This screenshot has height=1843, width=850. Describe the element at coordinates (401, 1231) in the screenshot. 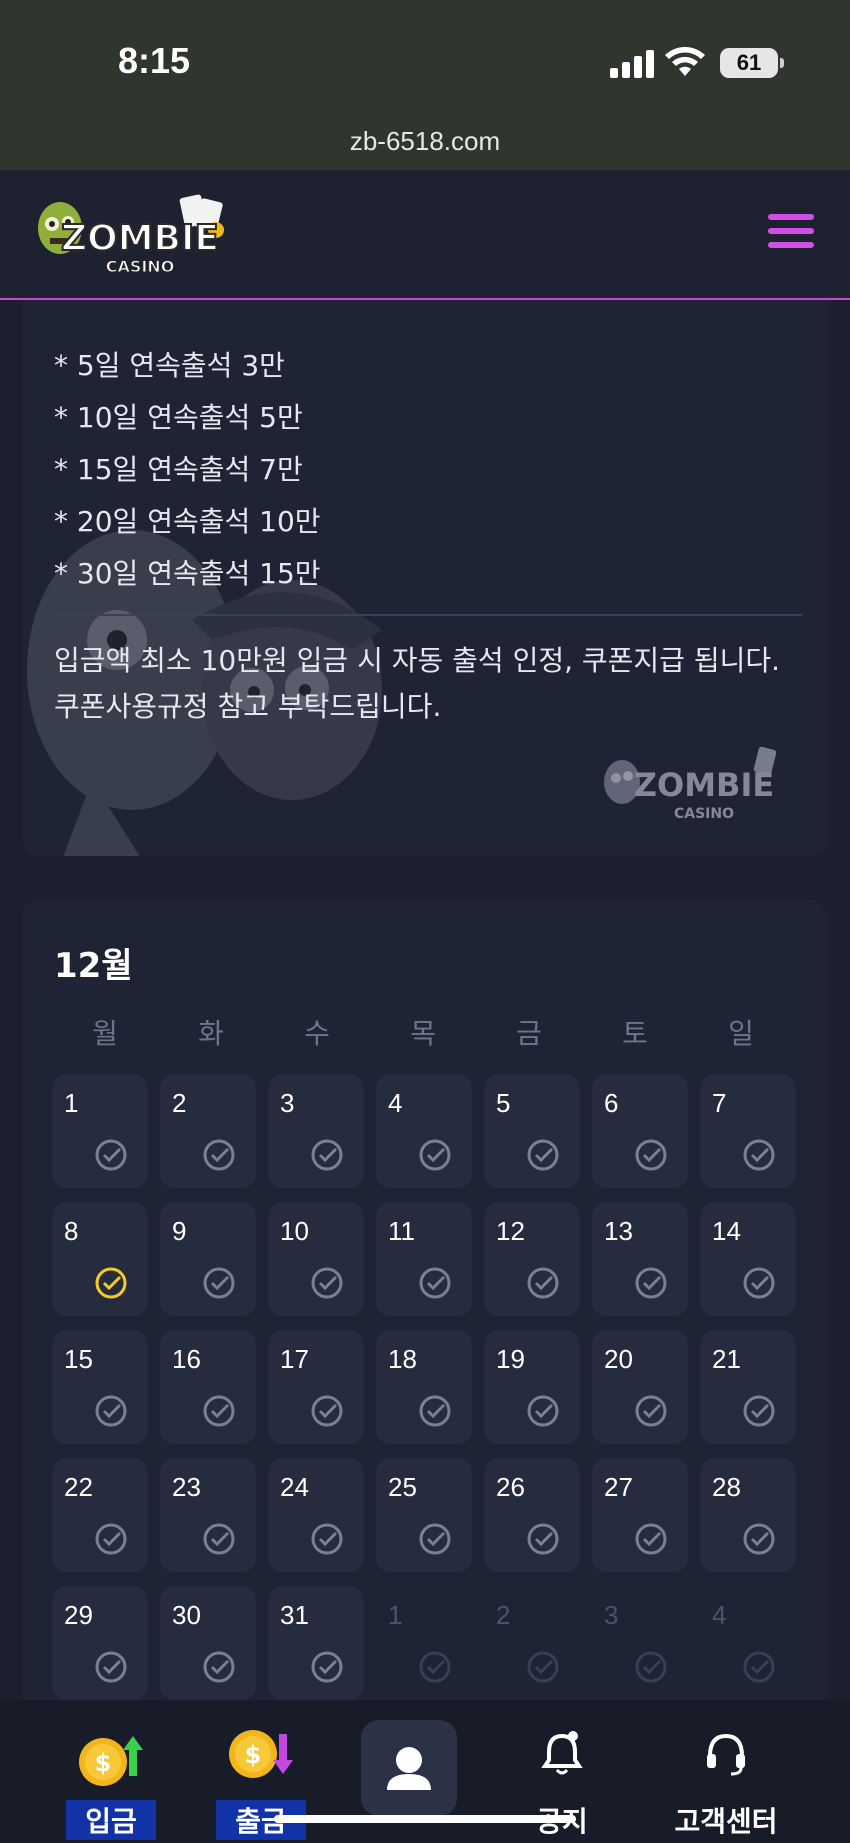

I see `calendar-day-number: 11` at that location.